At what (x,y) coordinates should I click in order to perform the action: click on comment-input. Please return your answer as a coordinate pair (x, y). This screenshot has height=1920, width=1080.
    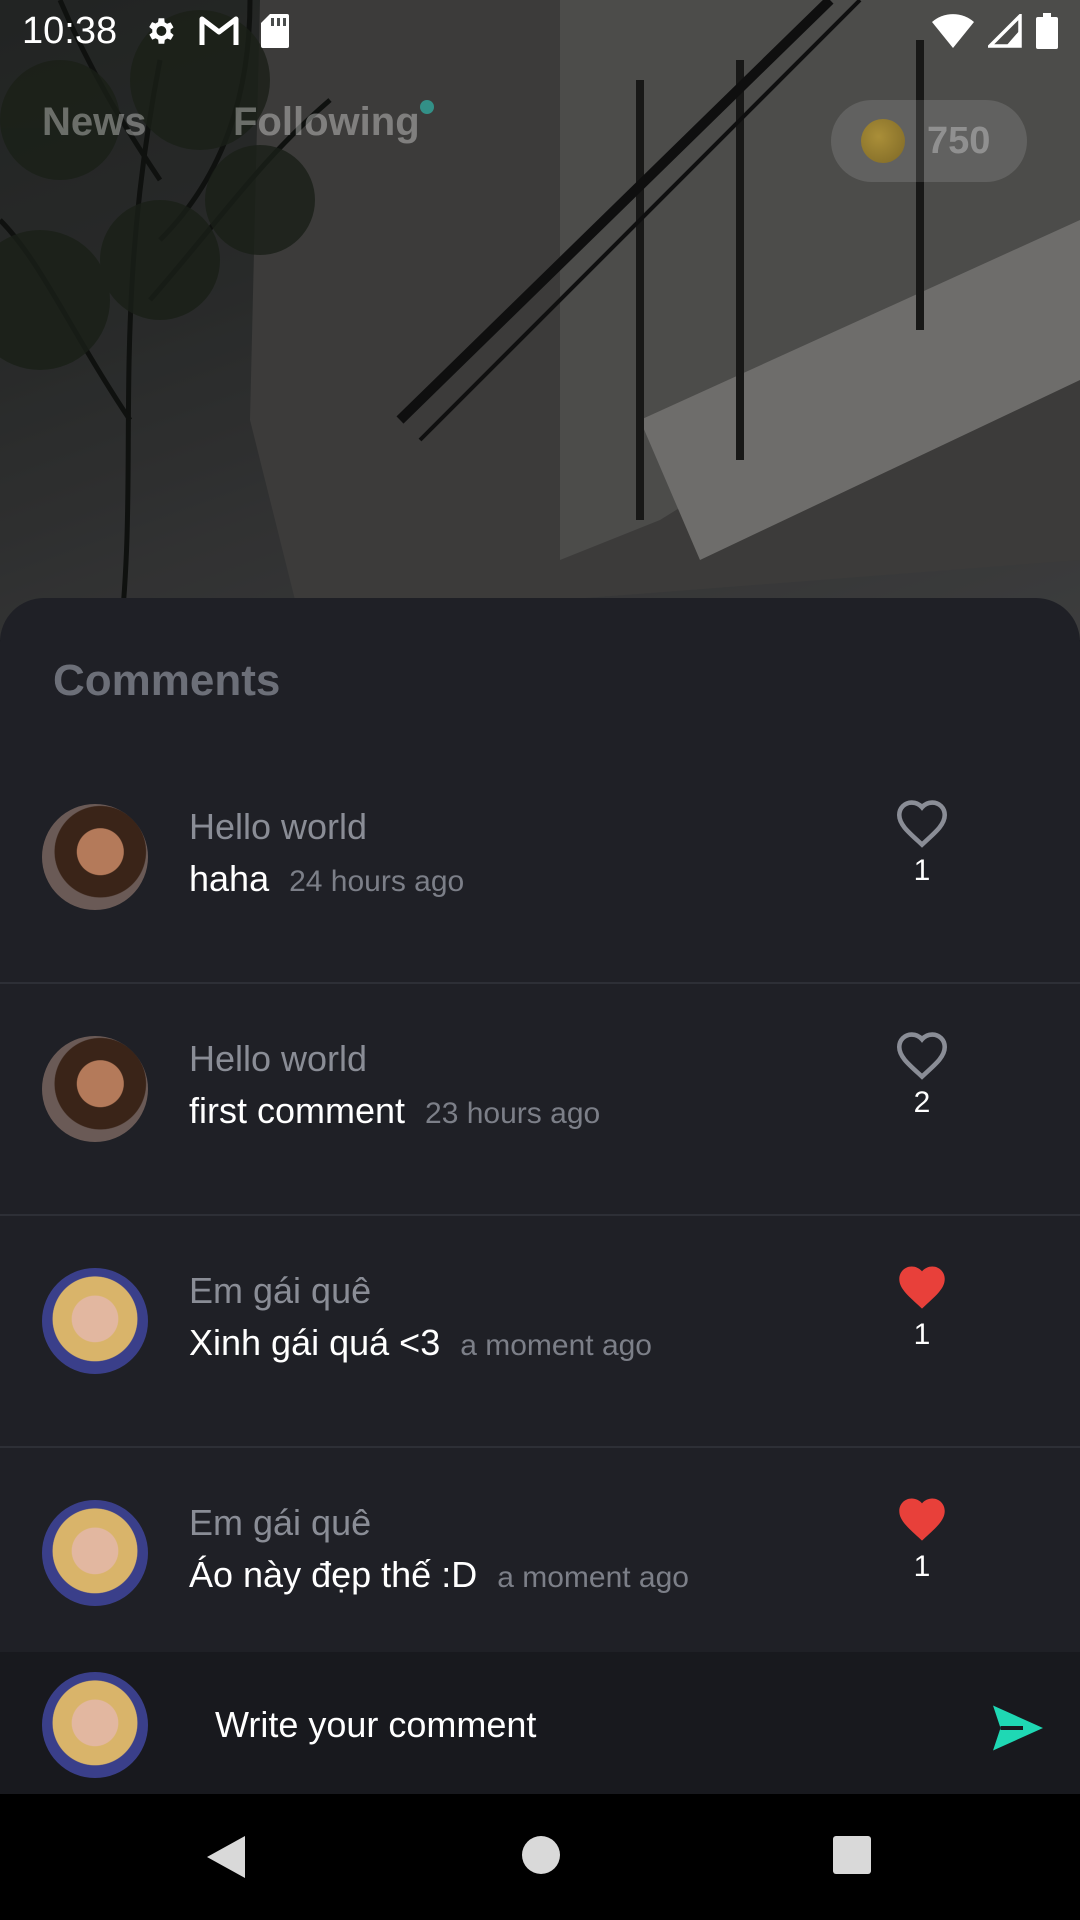
    Looking at the image, I should click on (585, 1725).